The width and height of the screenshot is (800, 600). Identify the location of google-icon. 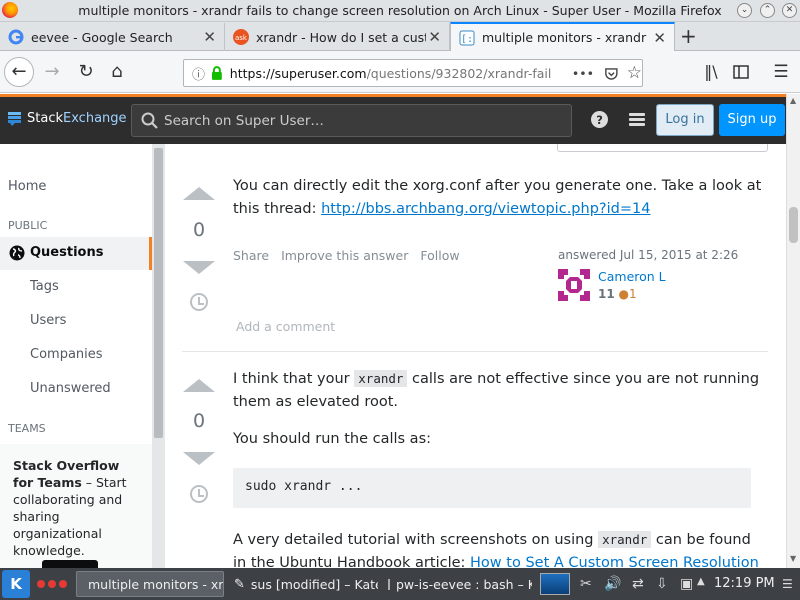
(16, 37).